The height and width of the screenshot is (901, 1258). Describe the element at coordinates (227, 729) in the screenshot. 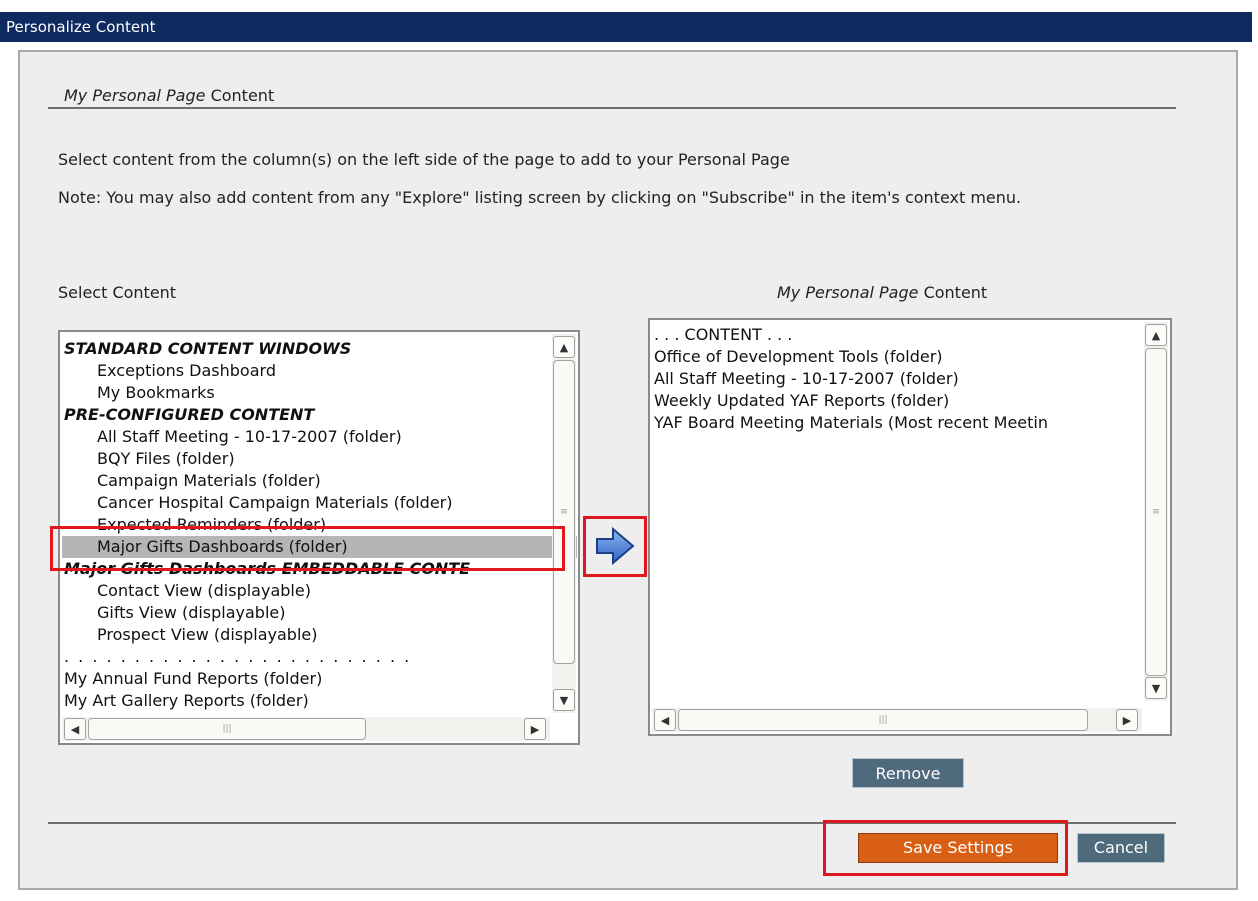

I see `left-hscroll-thumb: |||` at that location.